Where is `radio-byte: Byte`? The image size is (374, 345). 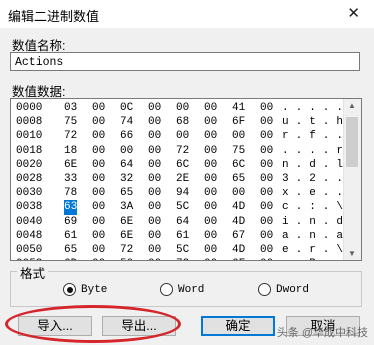
radio-byte: Byte is located at coordinates (85, 289).